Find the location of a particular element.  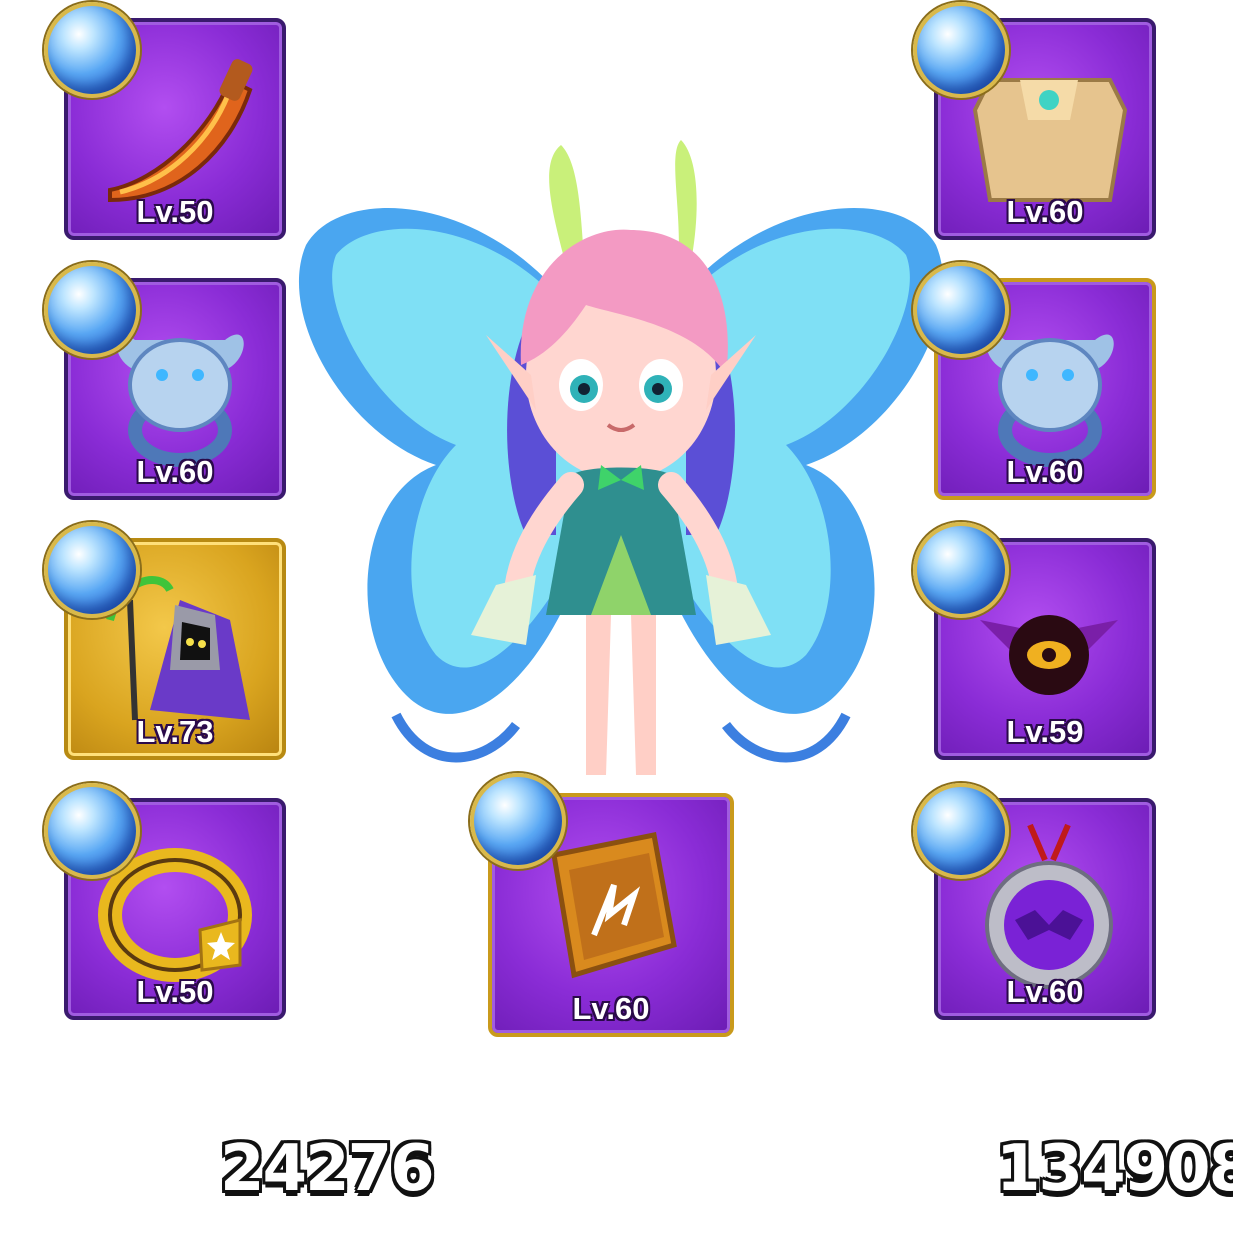

score-left: 24276 is located at coordinates (327, 1169).